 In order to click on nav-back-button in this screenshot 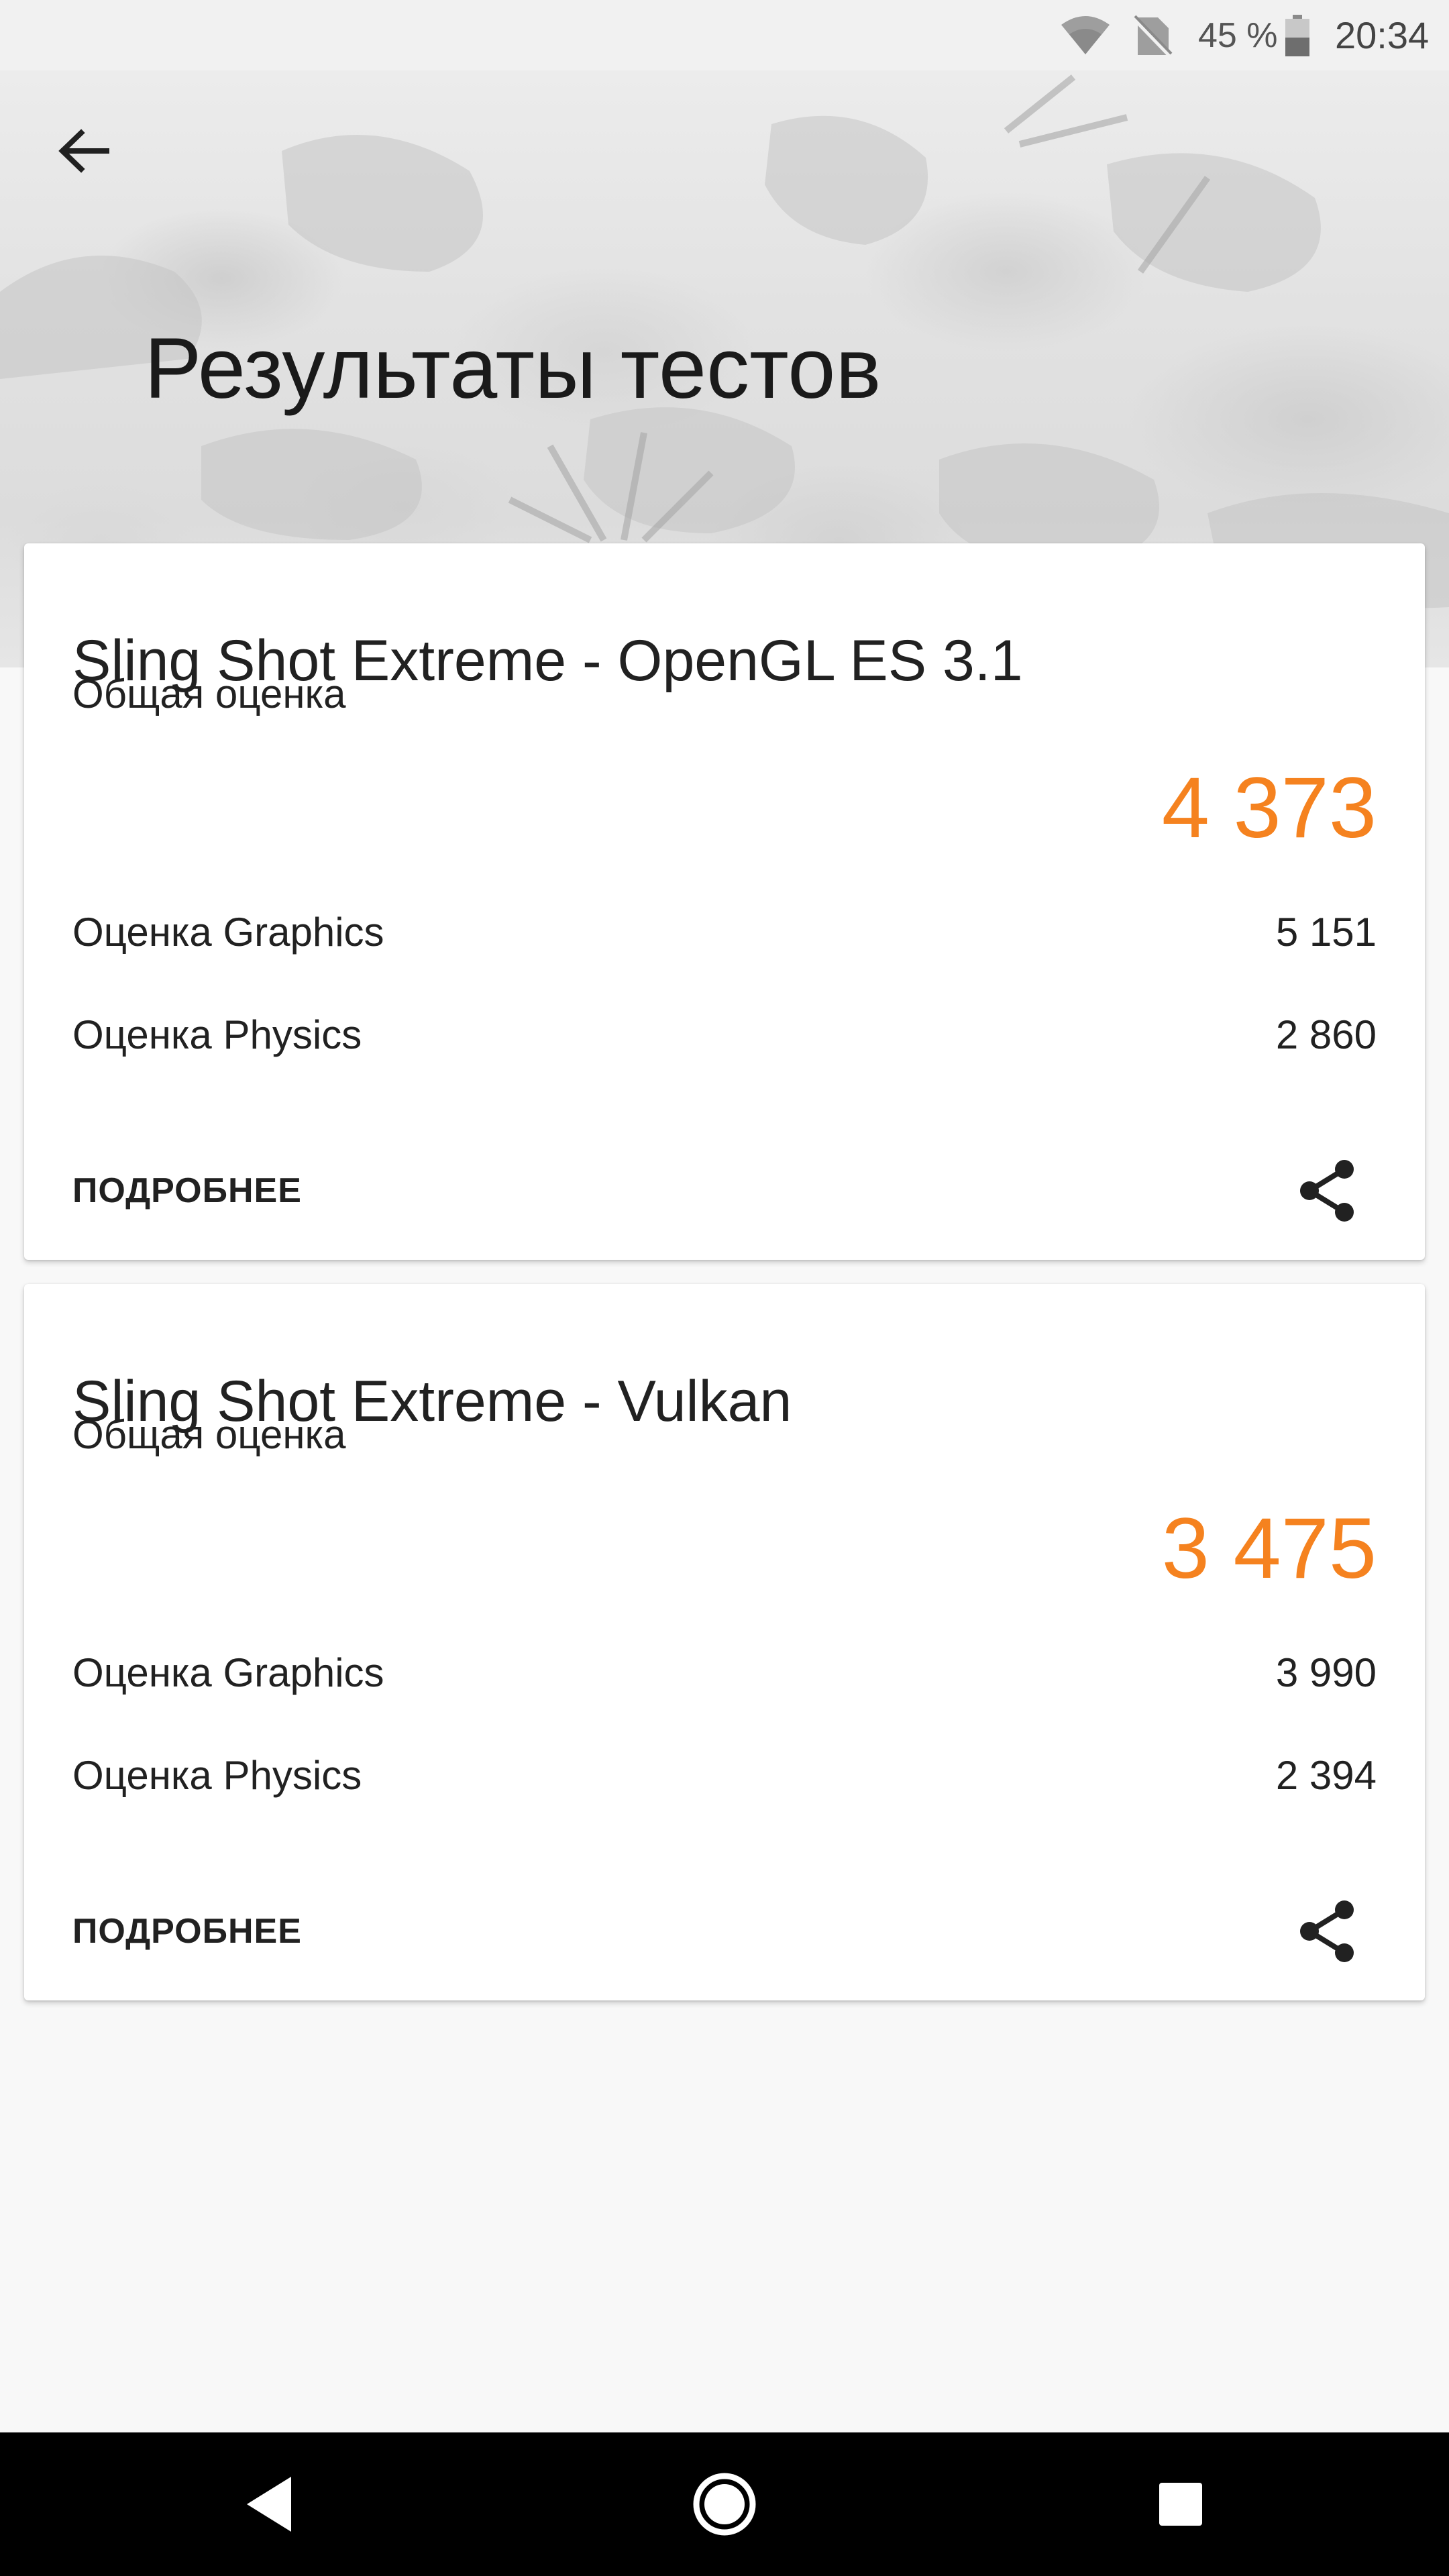, I will do `click(269, 2504)`.